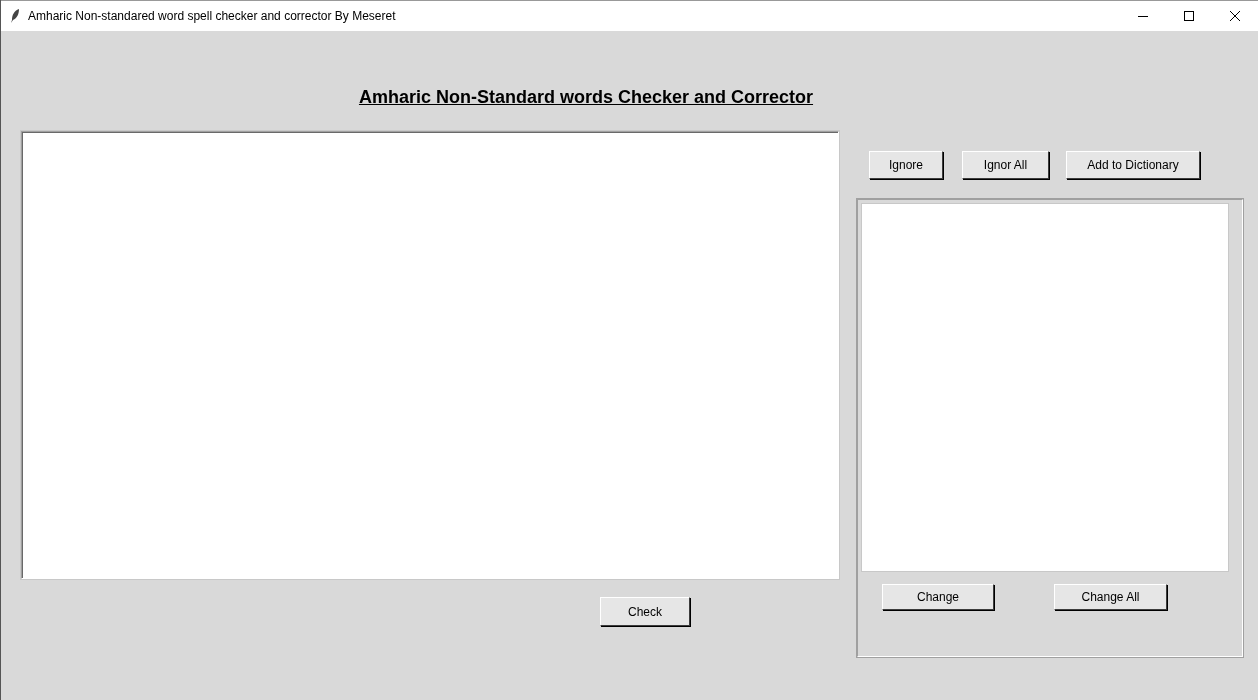  Describe the element at coordinates (938, 597) in the screenshot. I see `change-button: Change` at that location.